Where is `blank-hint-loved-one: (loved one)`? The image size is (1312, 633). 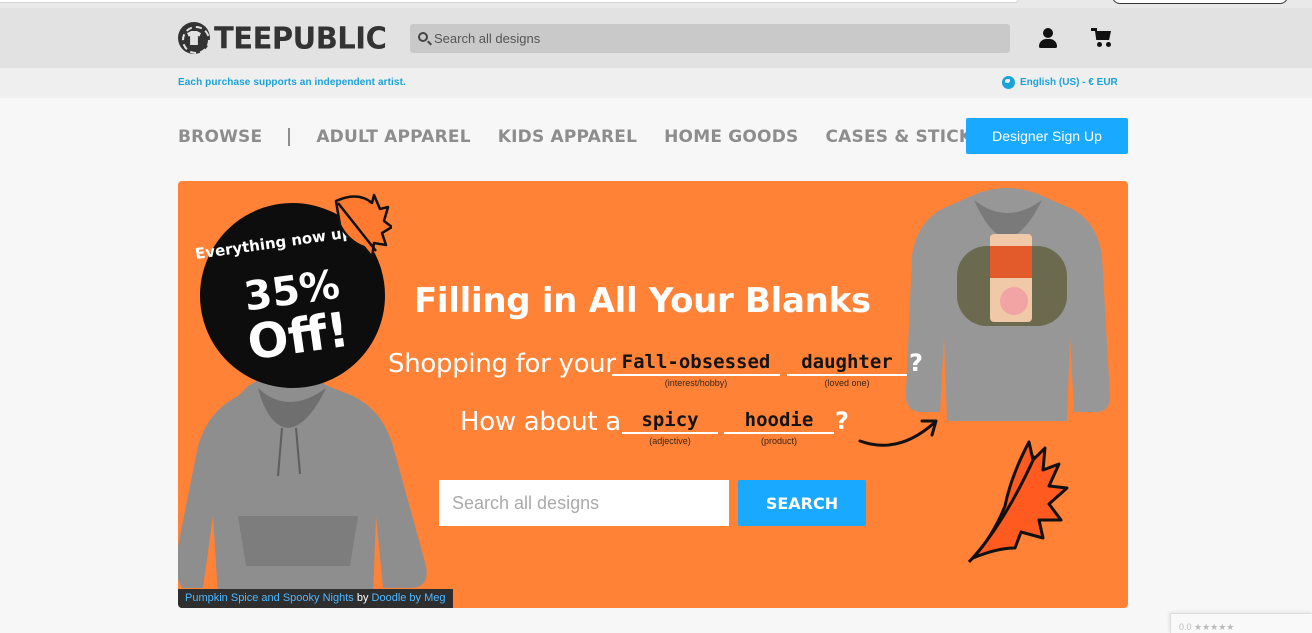 blank-hint-loved-one: (loved one) is located at coordinates (847, 383).